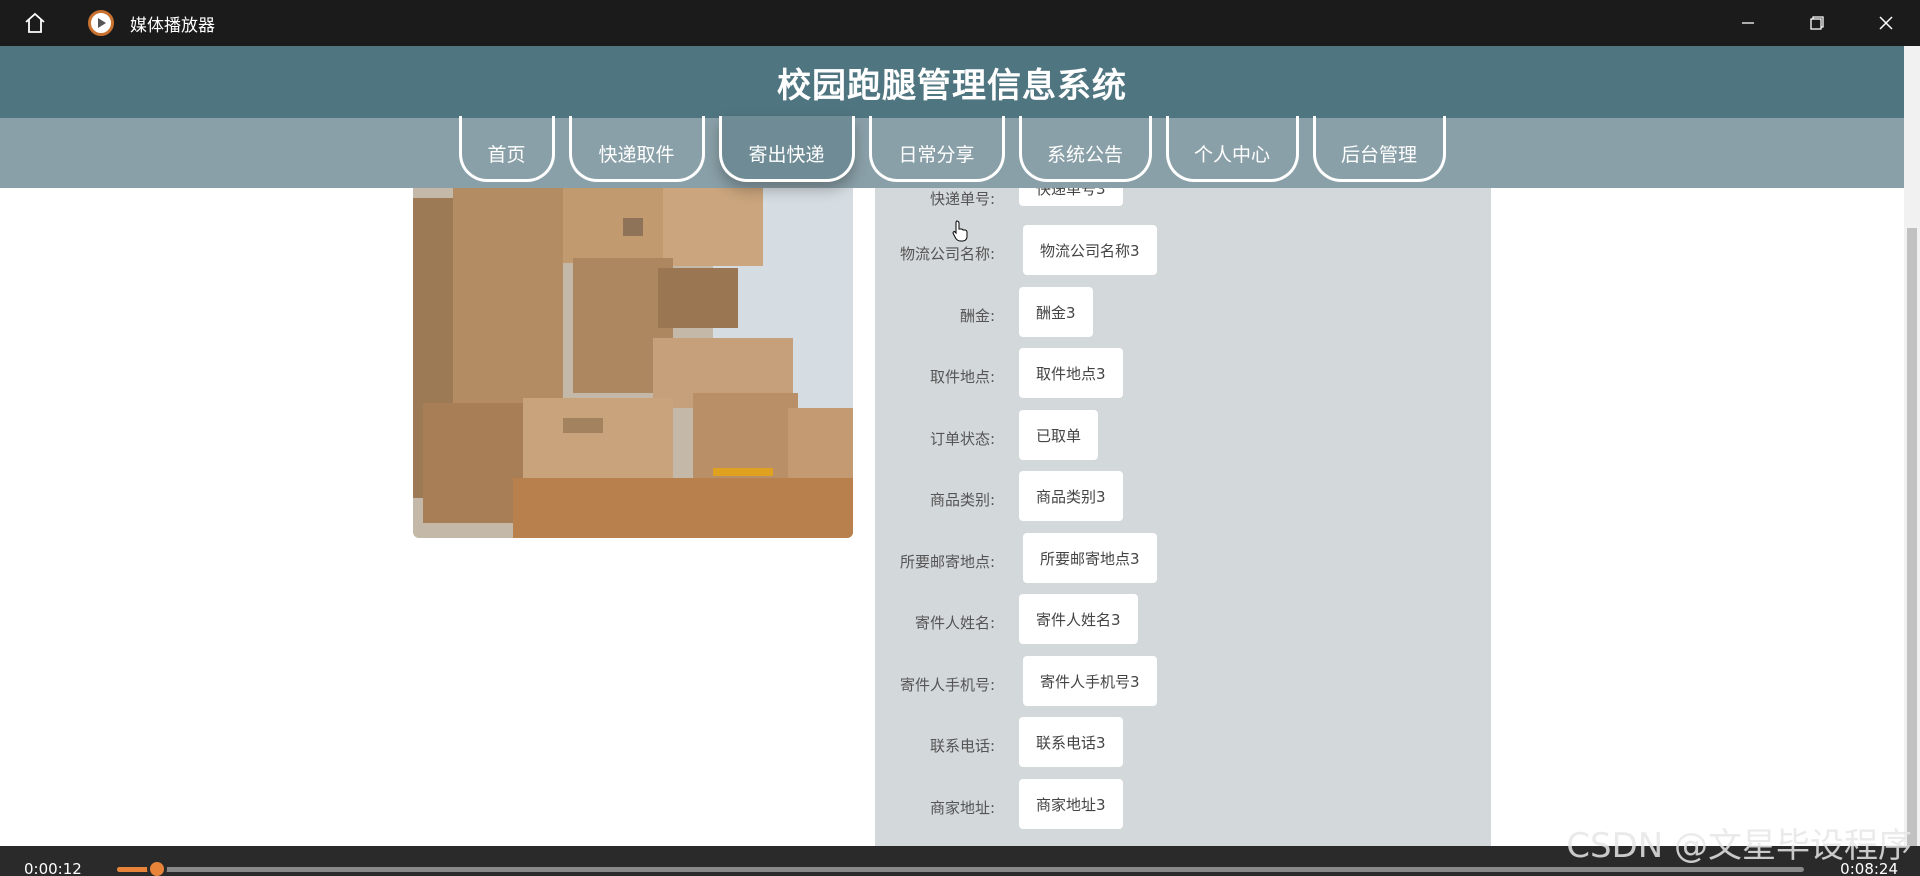 Image resolution: width=1920 pixels, height=876 pixels. What do you see at coordinates (101, 23) in the screenshot?
I see `media-player-icon` at bounding box center [101, 23].